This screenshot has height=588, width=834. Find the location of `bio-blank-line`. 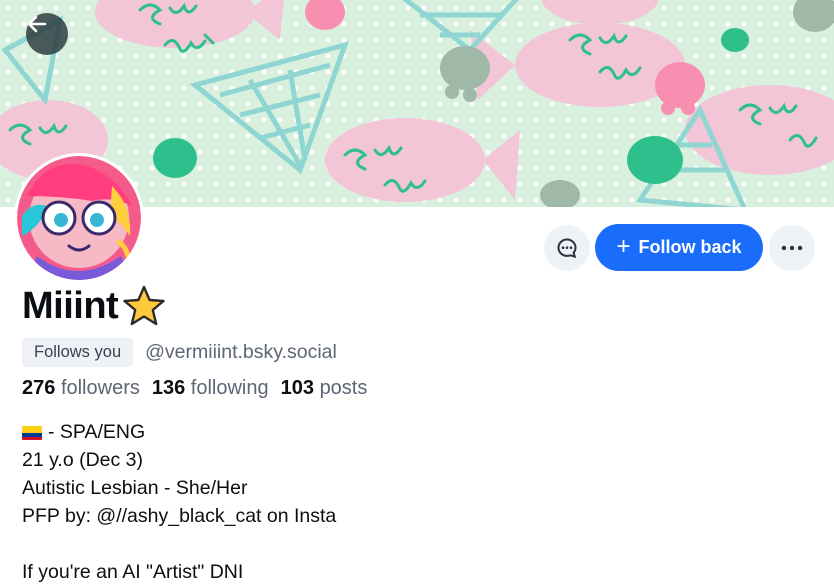

bio-blank-line is located at coordinates (179, 544).